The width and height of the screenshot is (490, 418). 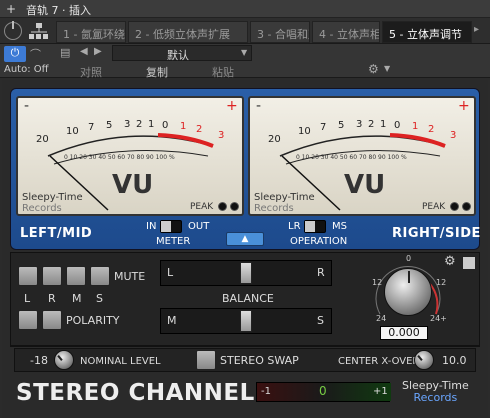 What do you see at coordinates (35, 54) in the screenshot?
I see `automation-icon: ⌒` at bounding box center [35, 54].